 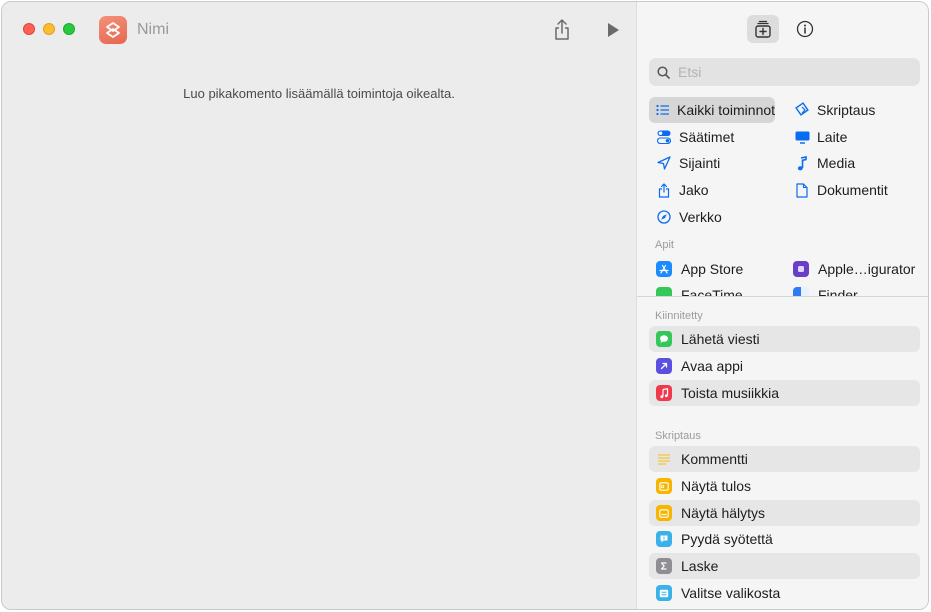 I want to click on category-device: Laite, so click(x=817, y=137).